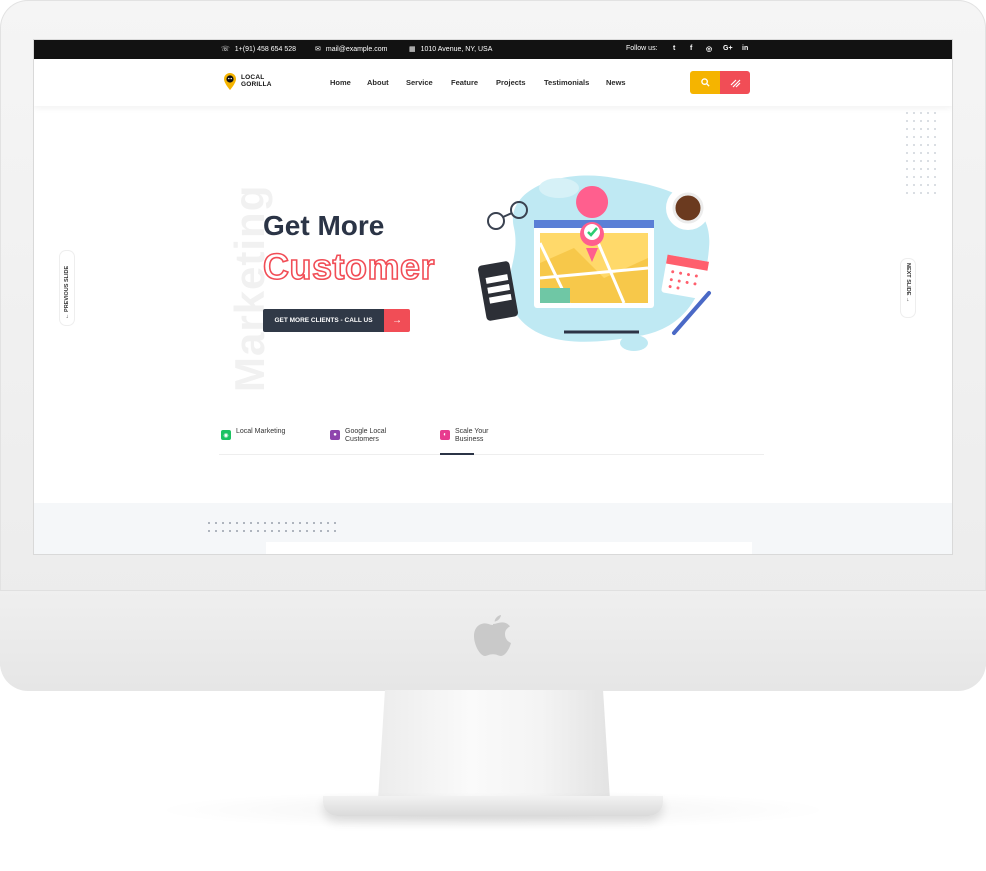  Describe the element at coordinates (921, 153) in the screenshot. I see `decor-dot-grid` at that location.